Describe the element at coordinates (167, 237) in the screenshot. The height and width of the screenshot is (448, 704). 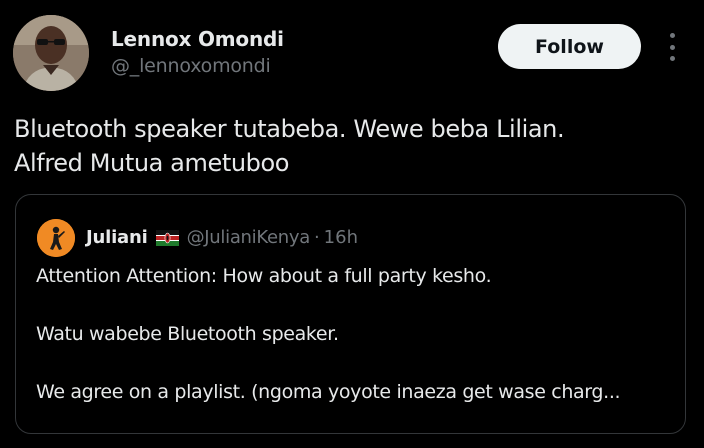
I see `kenya-flag-icon` at that location.